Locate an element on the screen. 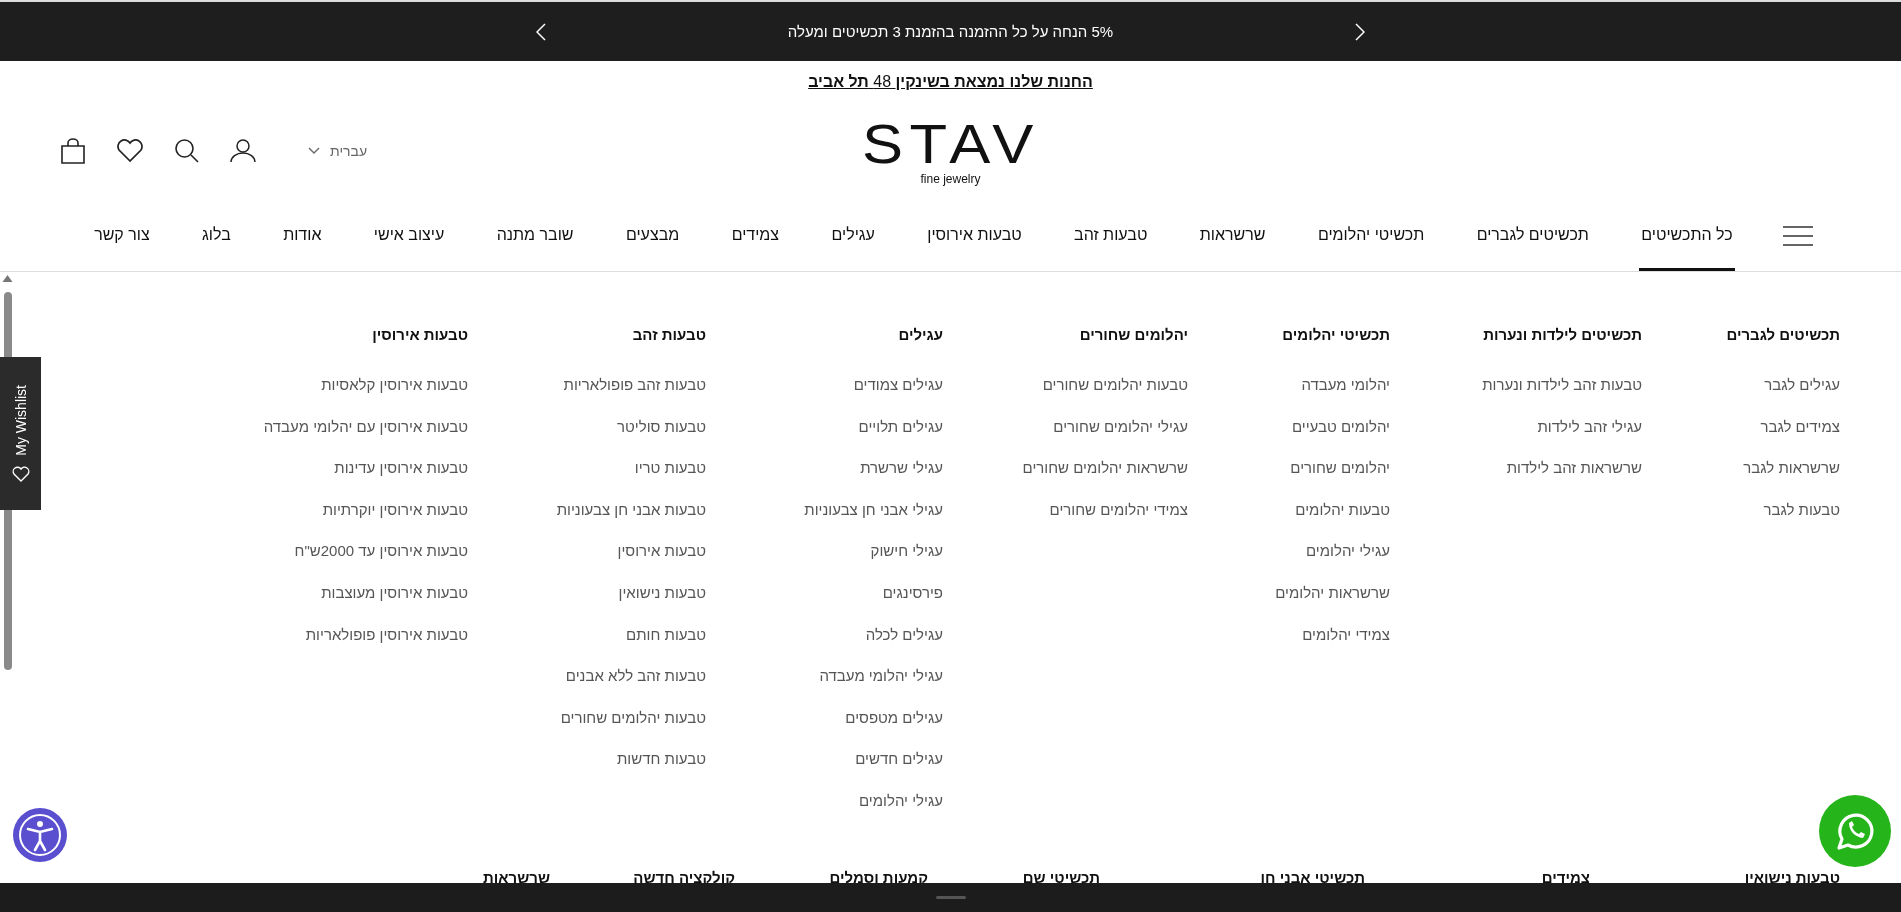 The image size is (1901, 912). menu-column-heading: טבעות זהב is located at coordinates (587, 334).